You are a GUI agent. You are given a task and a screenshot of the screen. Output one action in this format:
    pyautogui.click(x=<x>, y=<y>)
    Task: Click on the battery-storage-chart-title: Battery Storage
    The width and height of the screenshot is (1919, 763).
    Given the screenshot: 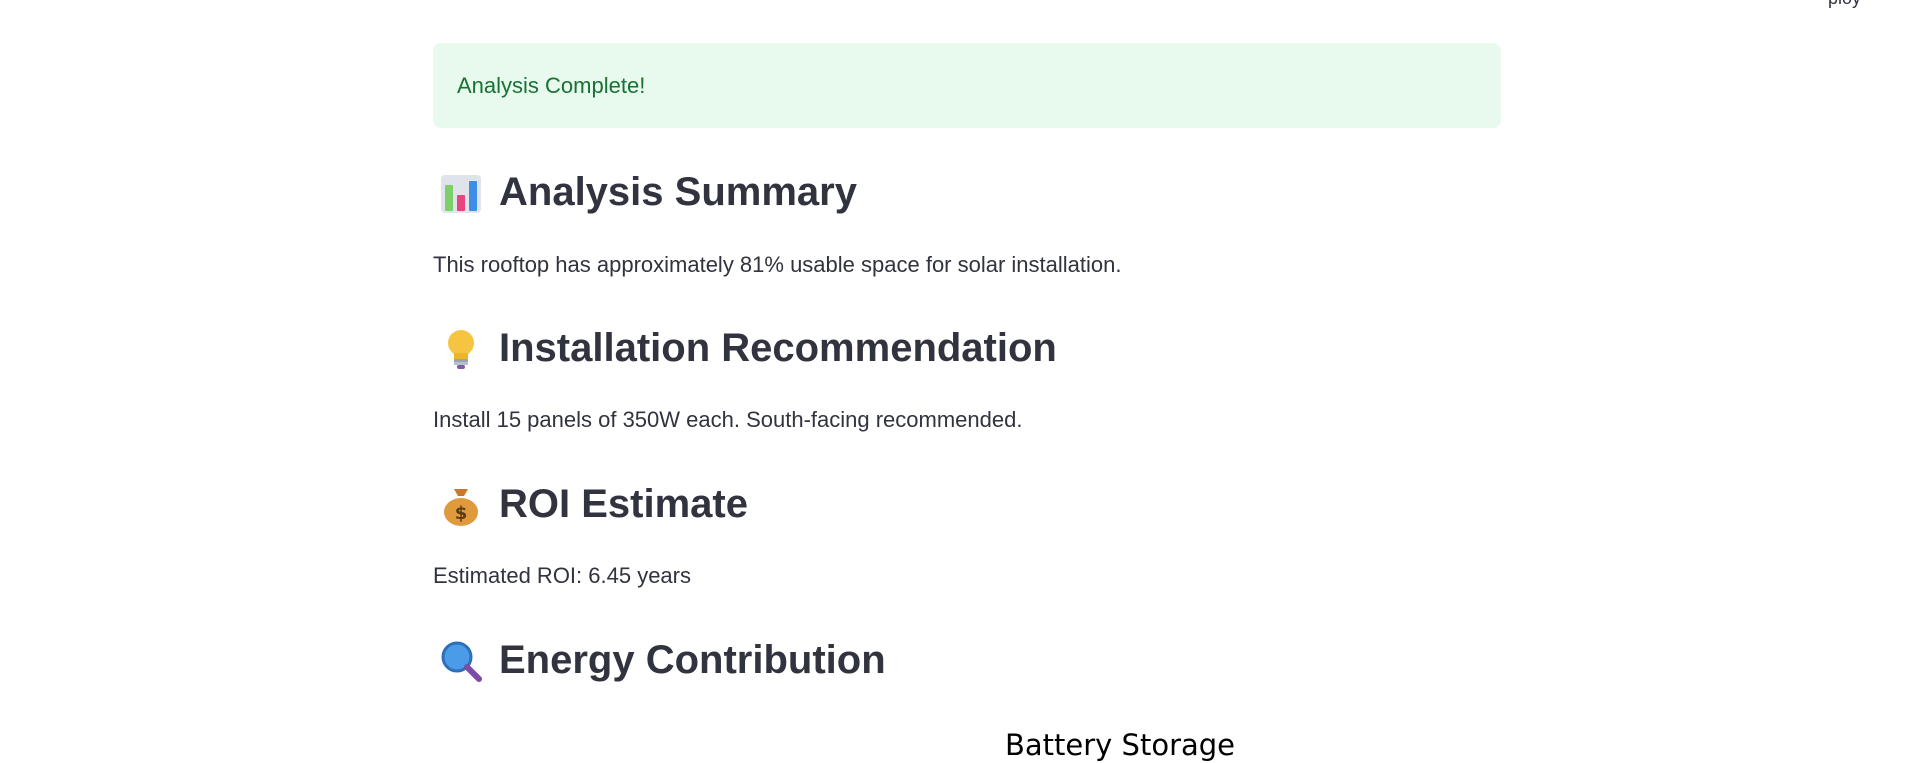 What is the action you would take?
    pyautogui.click(x=1120, y=745)
    